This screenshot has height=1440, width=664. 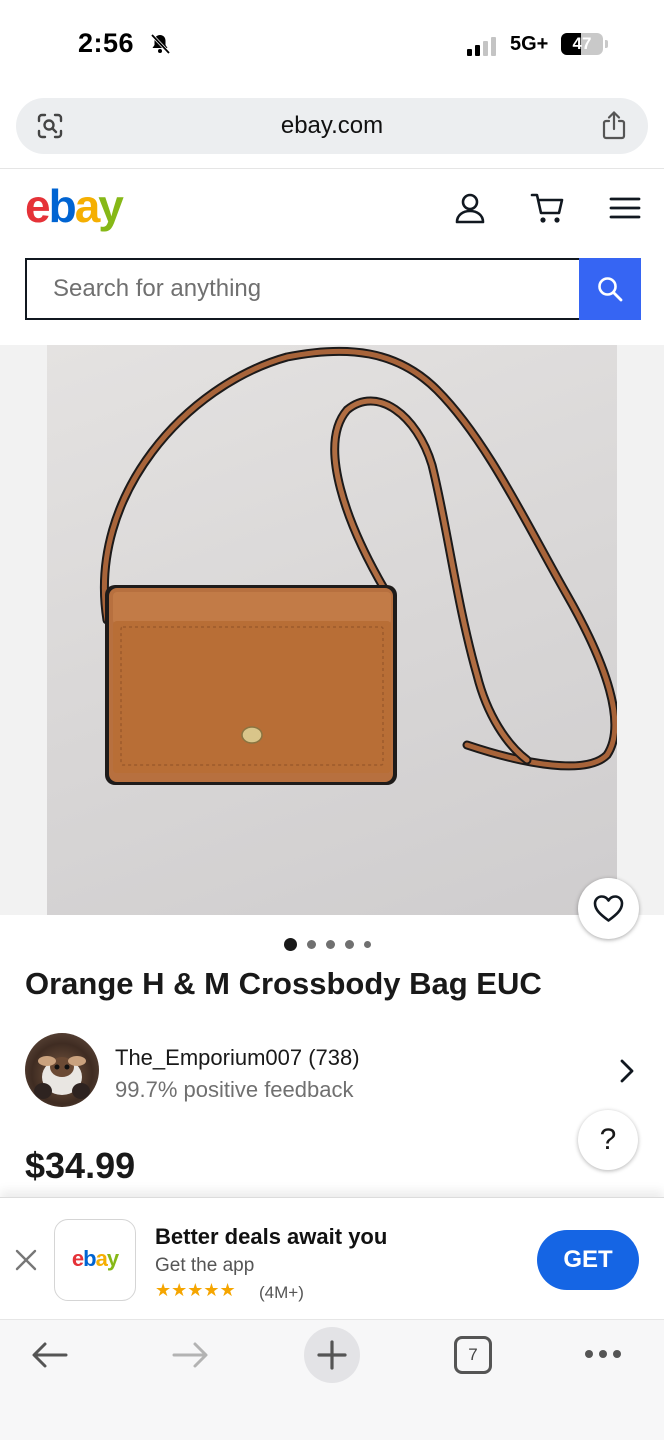 I want to click on battery-level: 47, so click(x=582, y=43).